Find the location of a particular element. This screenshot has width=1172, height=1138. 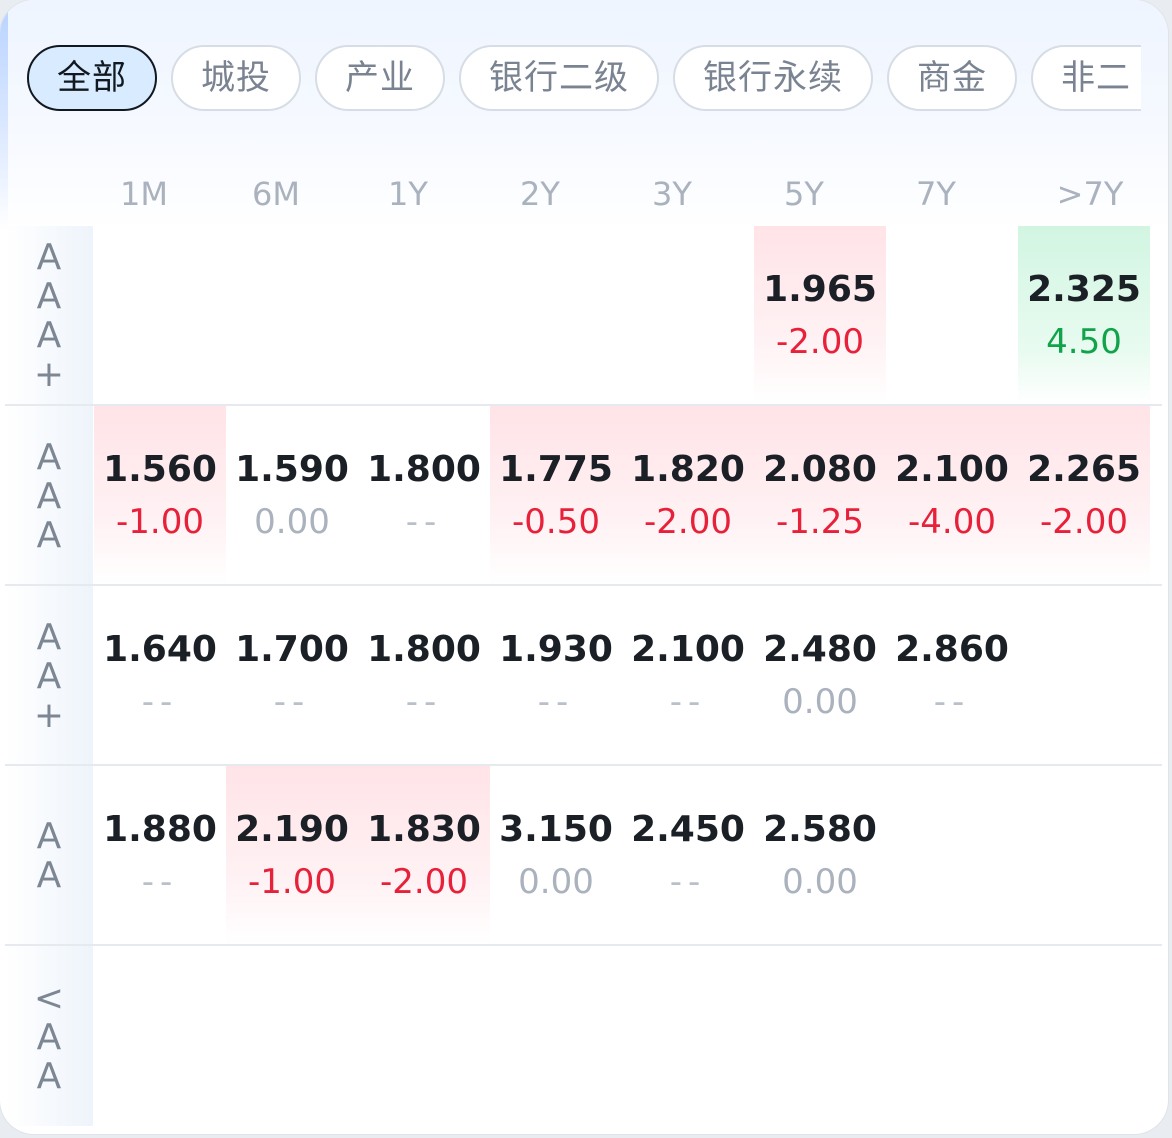

yield-cell: 2.190 -1.00 is located at coordinates (292, 855).